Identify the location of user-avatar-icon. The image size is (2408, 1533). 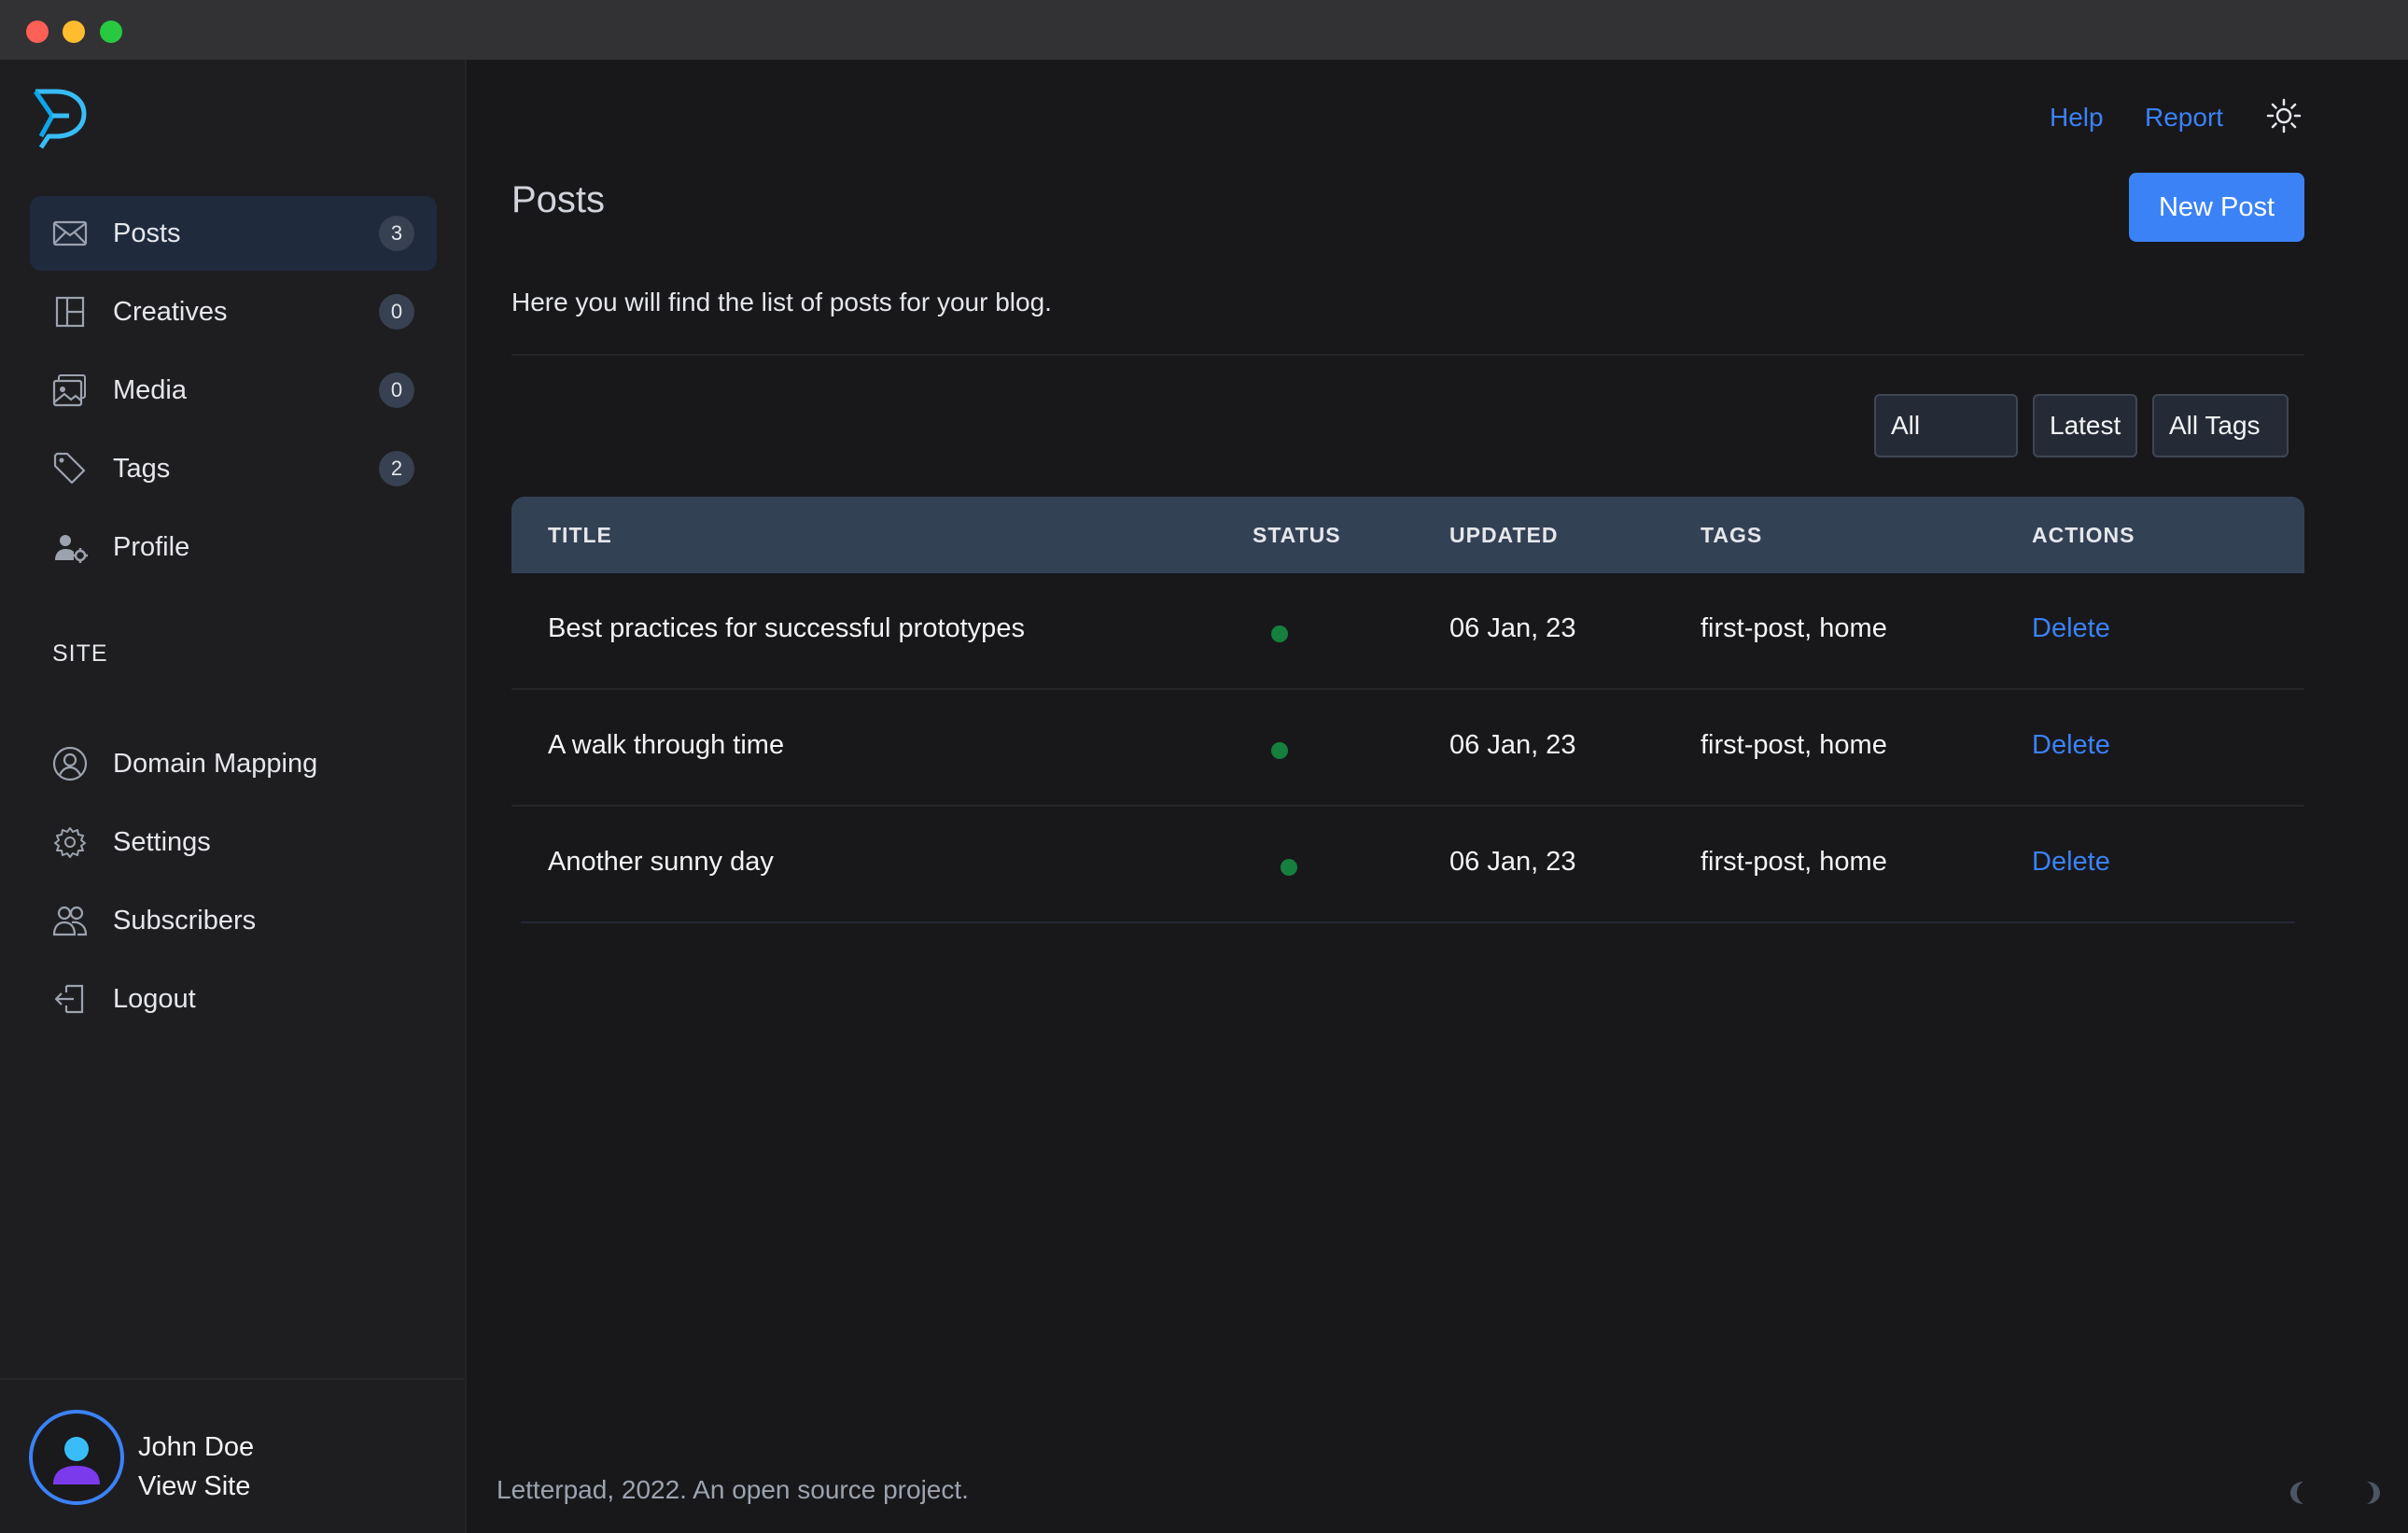
(76, 1460).